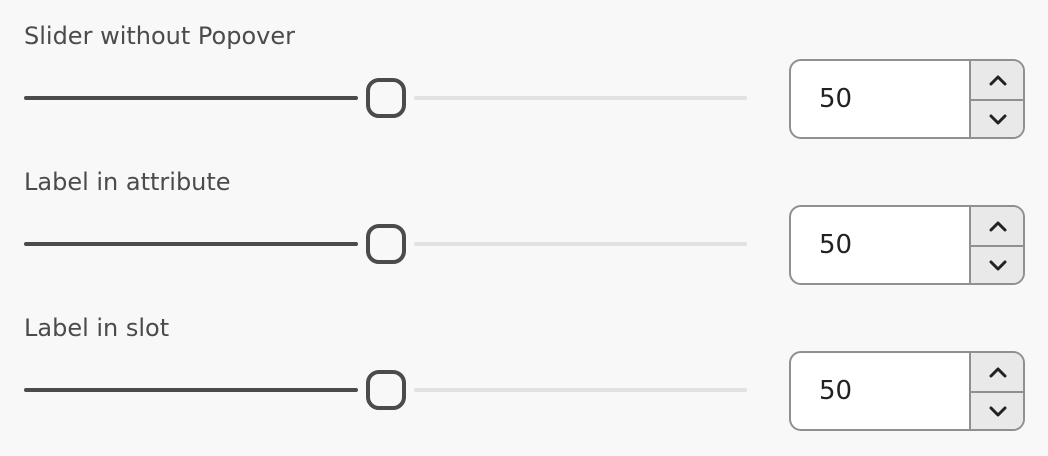 The image size is (1048, 456). I want to click on slider-label: Slider without Popover, so click(159, 36).